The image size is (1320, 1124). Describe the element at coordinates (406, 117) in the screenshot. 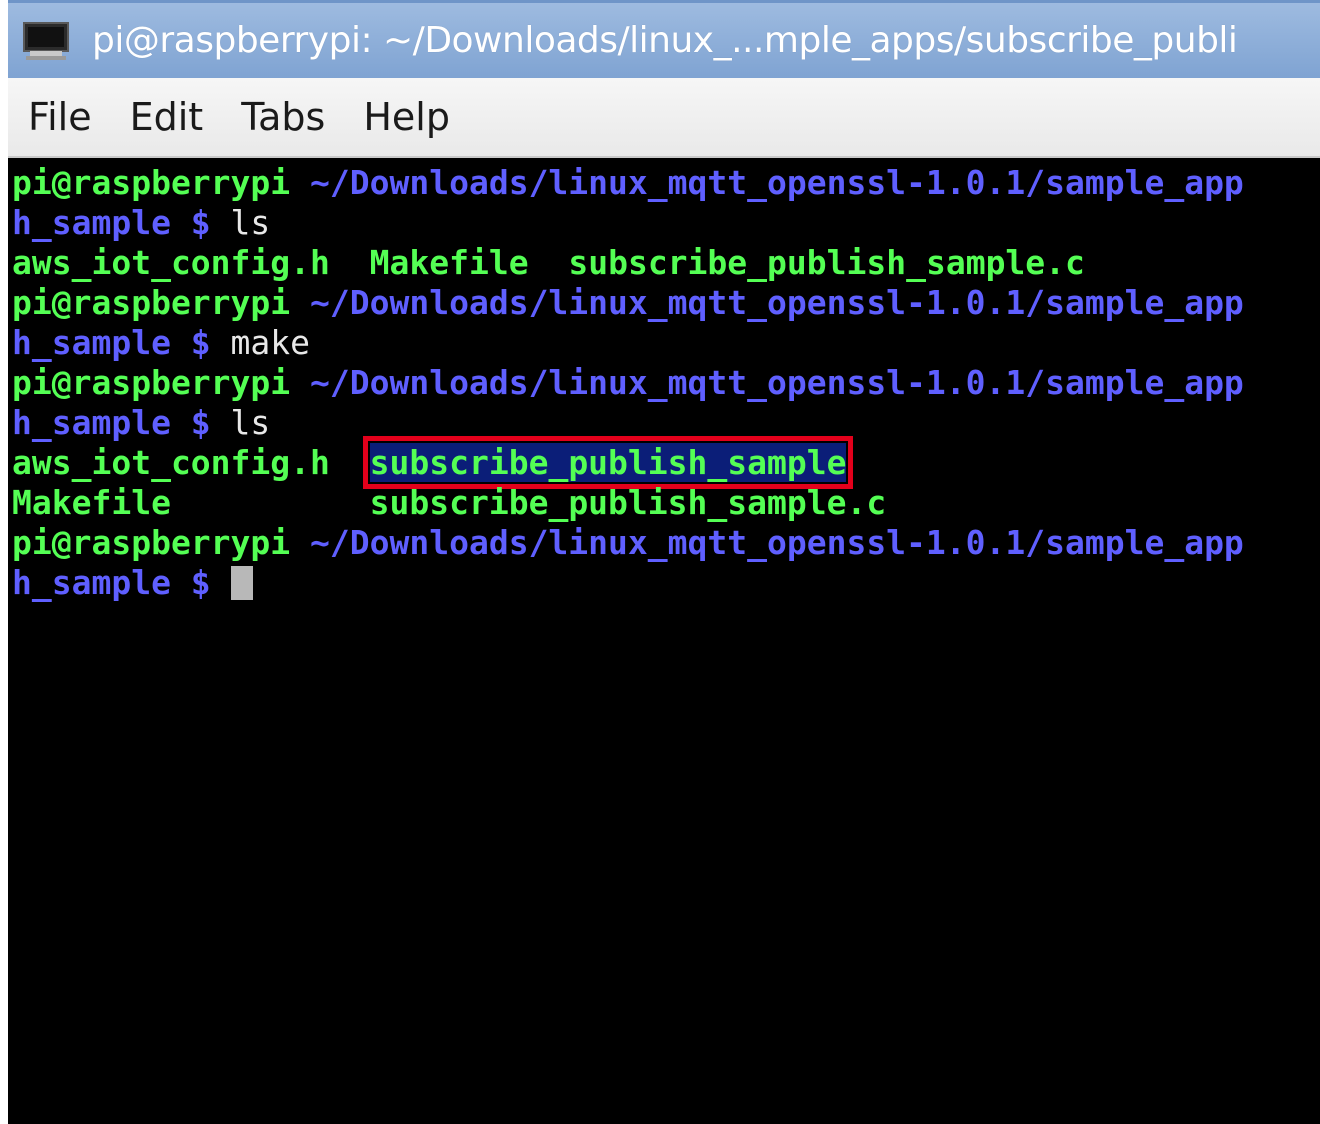

I see `menu-help: Help` at that location.